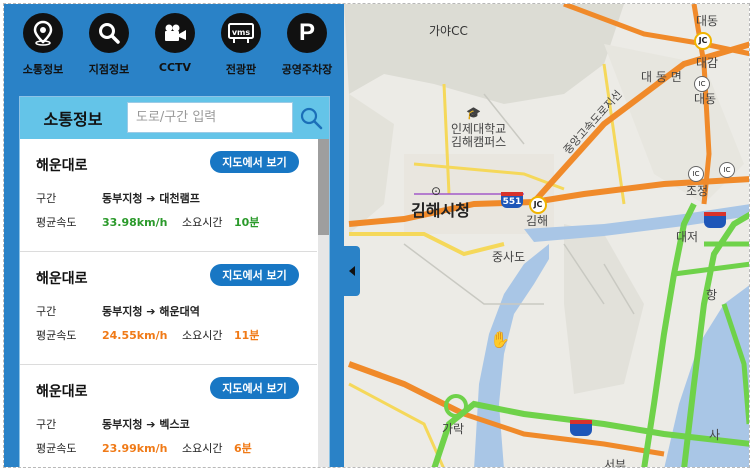 The width and height of the screenshot is (753, 471). I want to click on search-button, so click(310, 117).